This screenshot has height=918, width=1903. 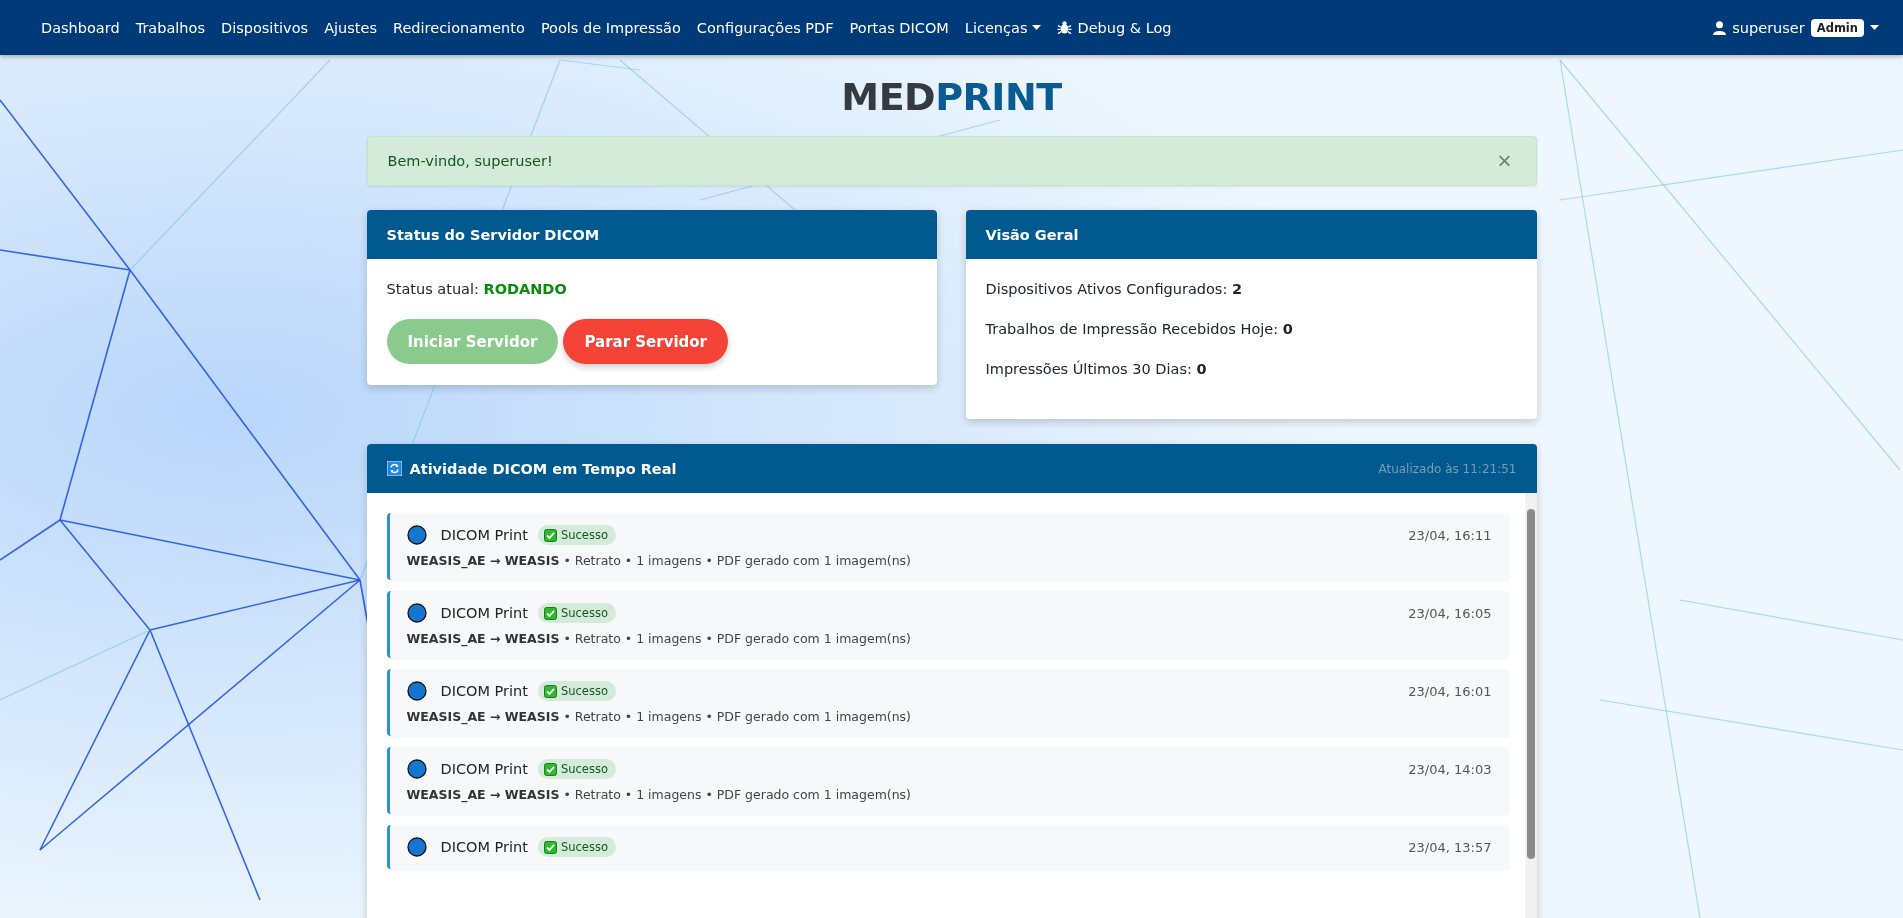 I want to click on user-icon, so click(x=1720, y=27).